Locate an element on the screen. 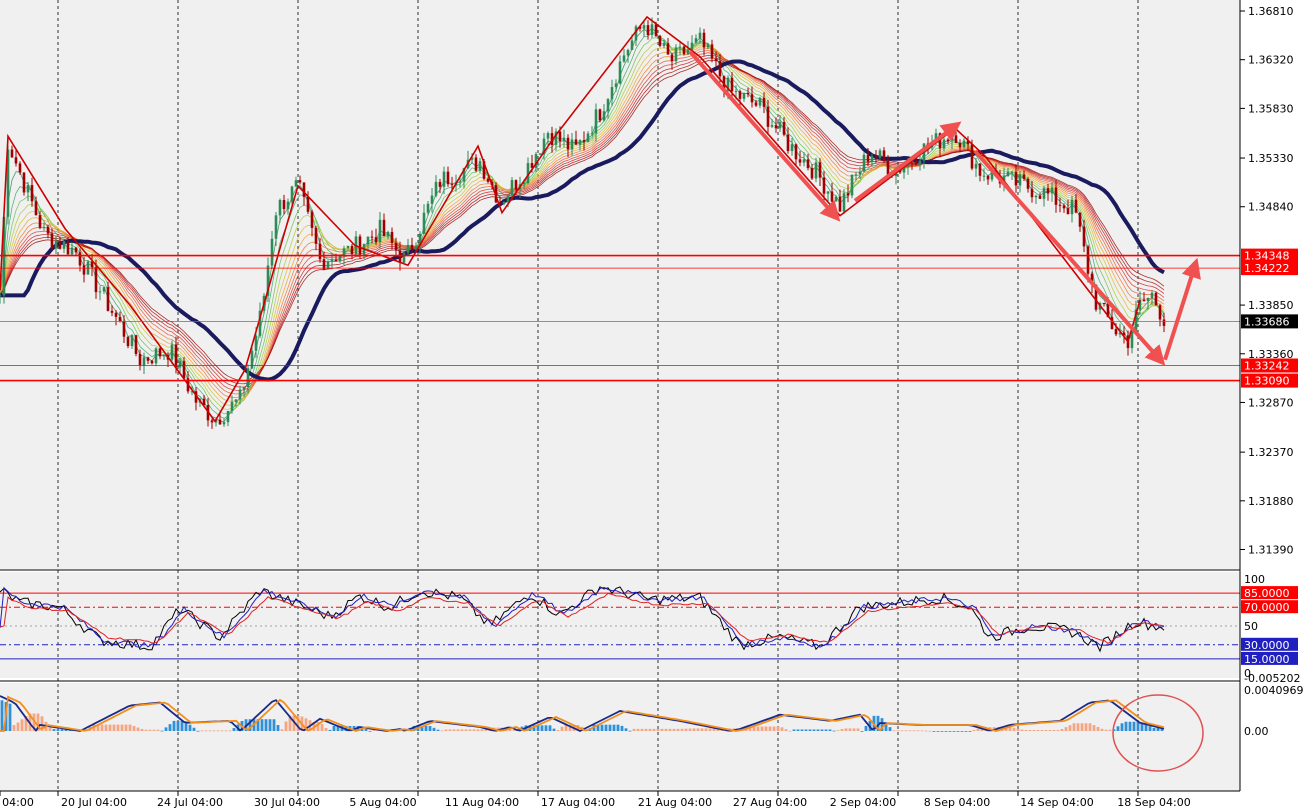  level-label: 1.33242 is located at coordinates (1267, 365).